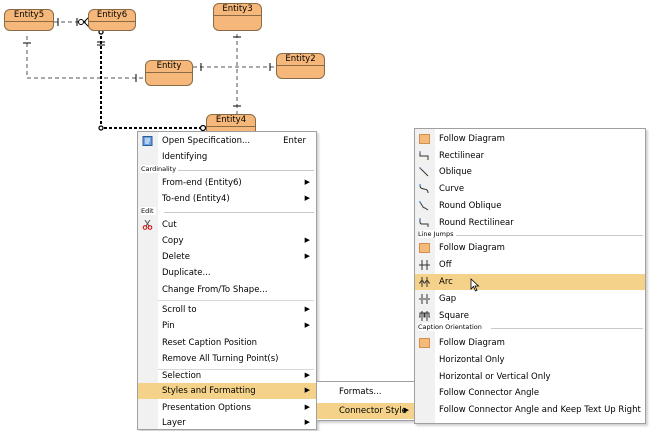 The width and height of the screenshot is (650, 431). Describe the element at coordinates (227, 183) in the screenshot. I see `menu-from-end: From-end (Entity6) ▶` at that location.